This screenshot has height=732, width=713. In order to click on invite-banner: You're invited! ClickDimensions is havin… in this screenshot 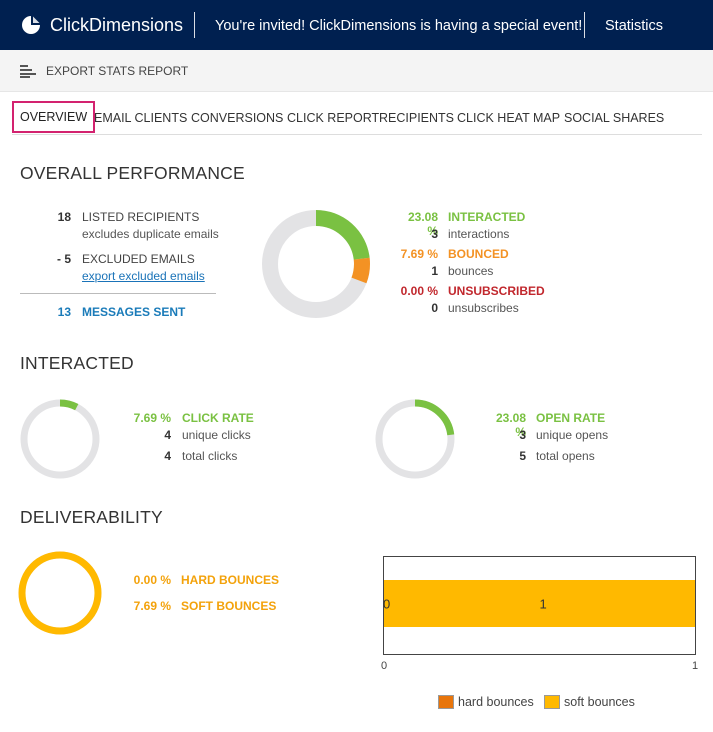, I will do `click(398, 25)`.